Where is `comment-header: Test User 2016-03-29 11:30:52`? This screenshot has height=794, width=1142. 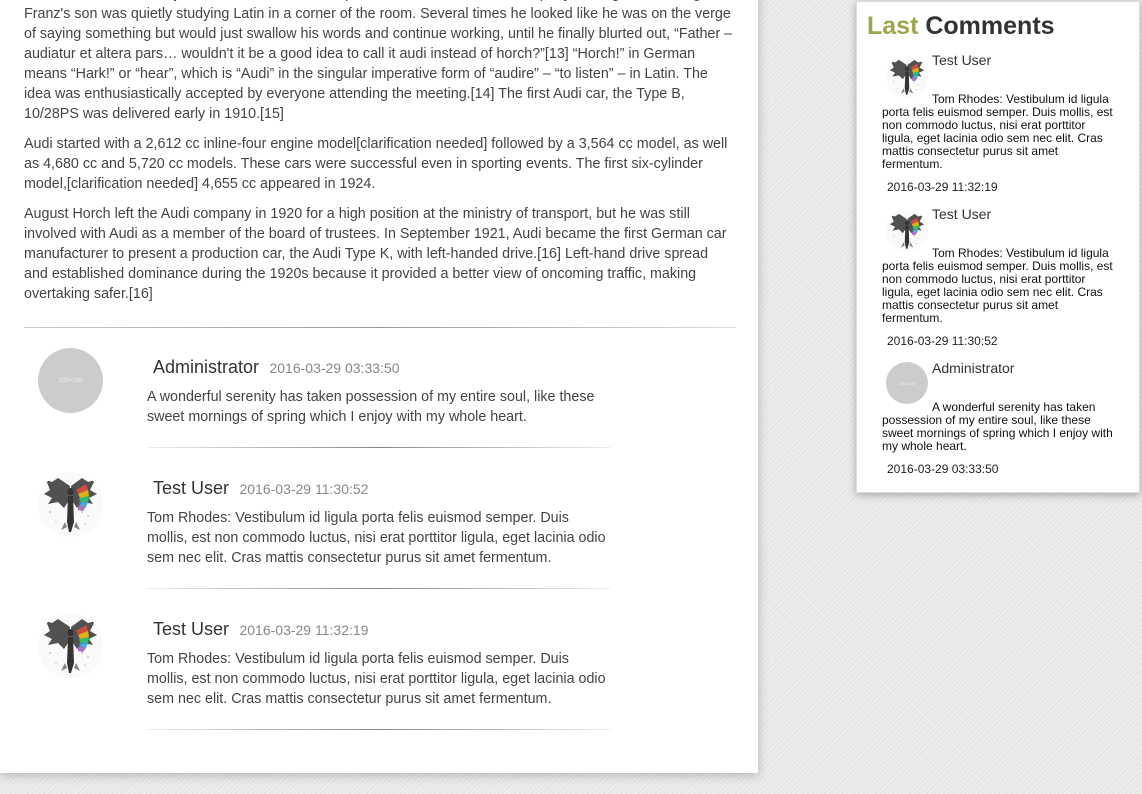
comment-header: Test User 2016-03-29 11:30:52 is located at coordinates (260, 488).